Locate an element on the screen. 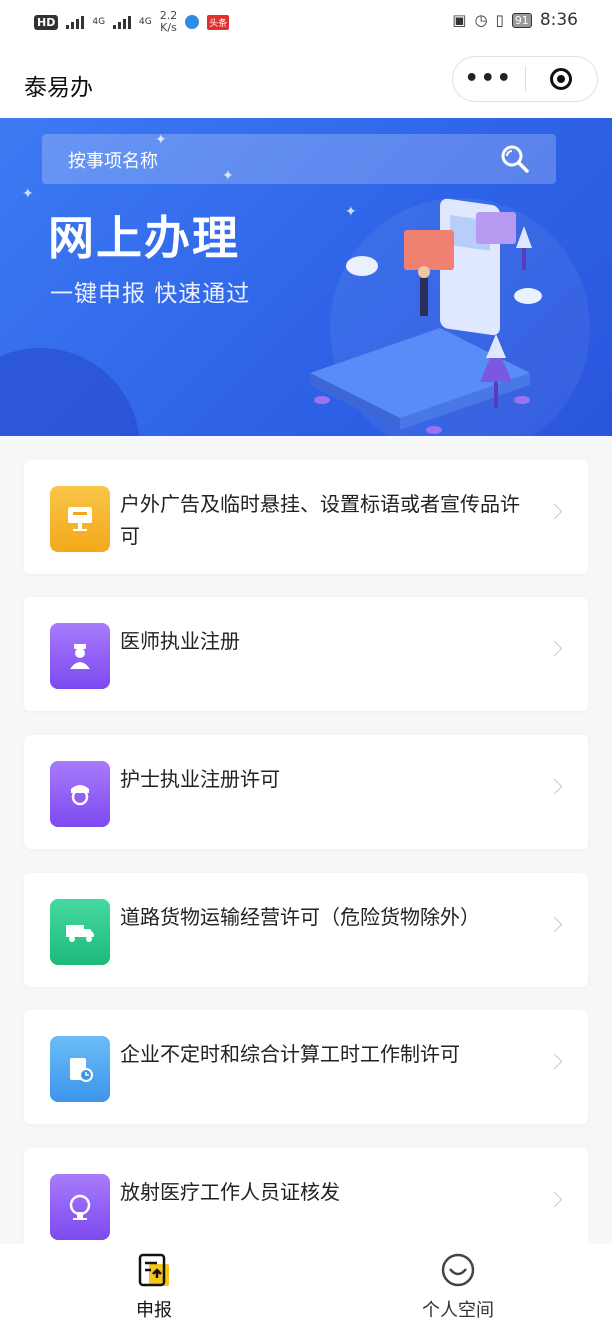 The height and width of the screenshot is (1327, 612). sparkle-icon: ✦ is located at coordinates (28, 194).